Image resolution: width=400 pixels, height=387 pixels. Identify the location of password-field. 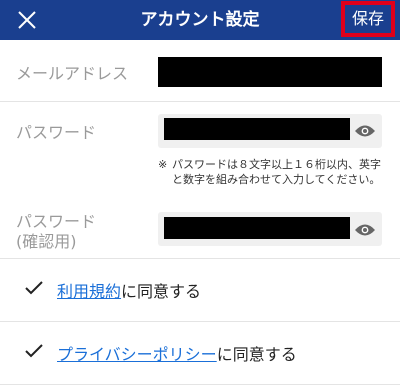
(257, 129).